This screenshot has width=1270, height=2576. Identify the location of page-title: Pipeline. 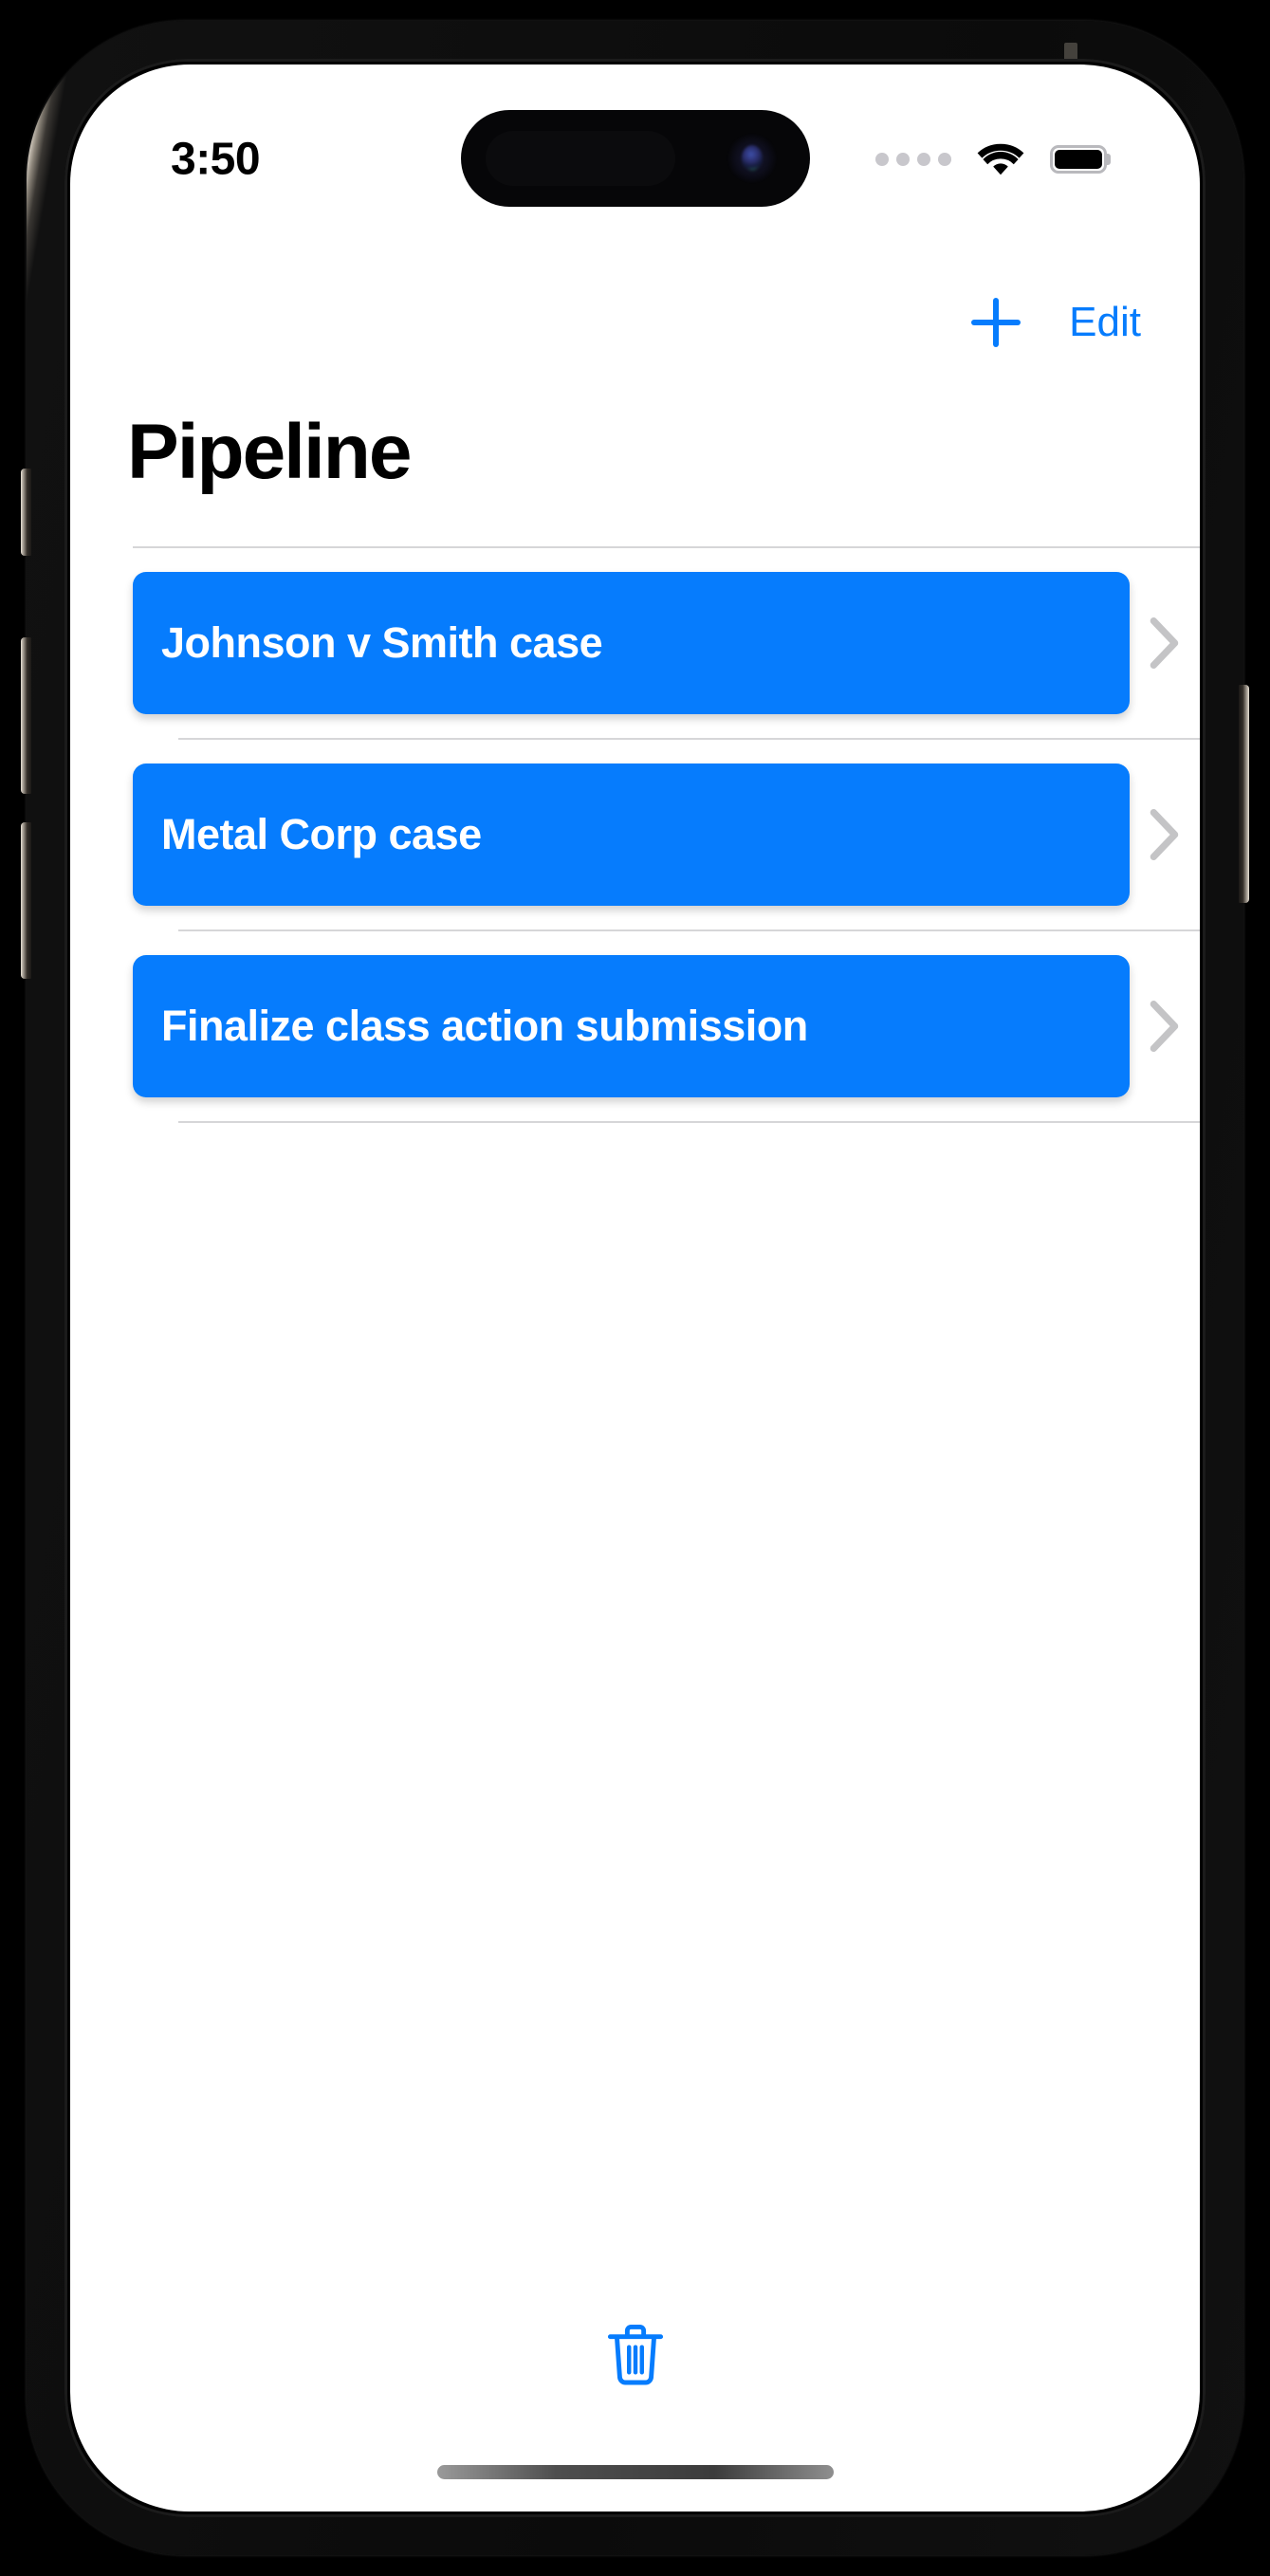
(269, 452).